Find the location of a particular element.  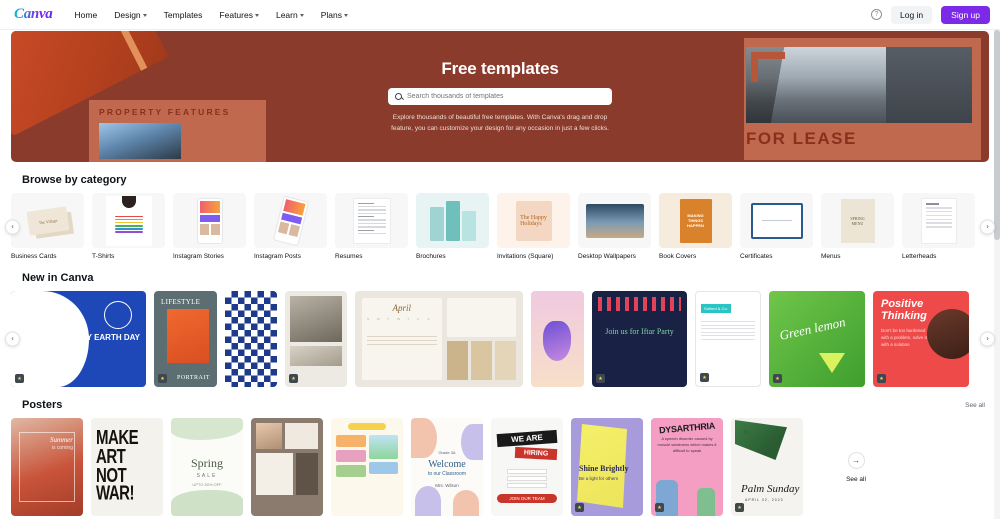

category-card-business-cards: The Village Business Cards is located at coordinates (47, 226).